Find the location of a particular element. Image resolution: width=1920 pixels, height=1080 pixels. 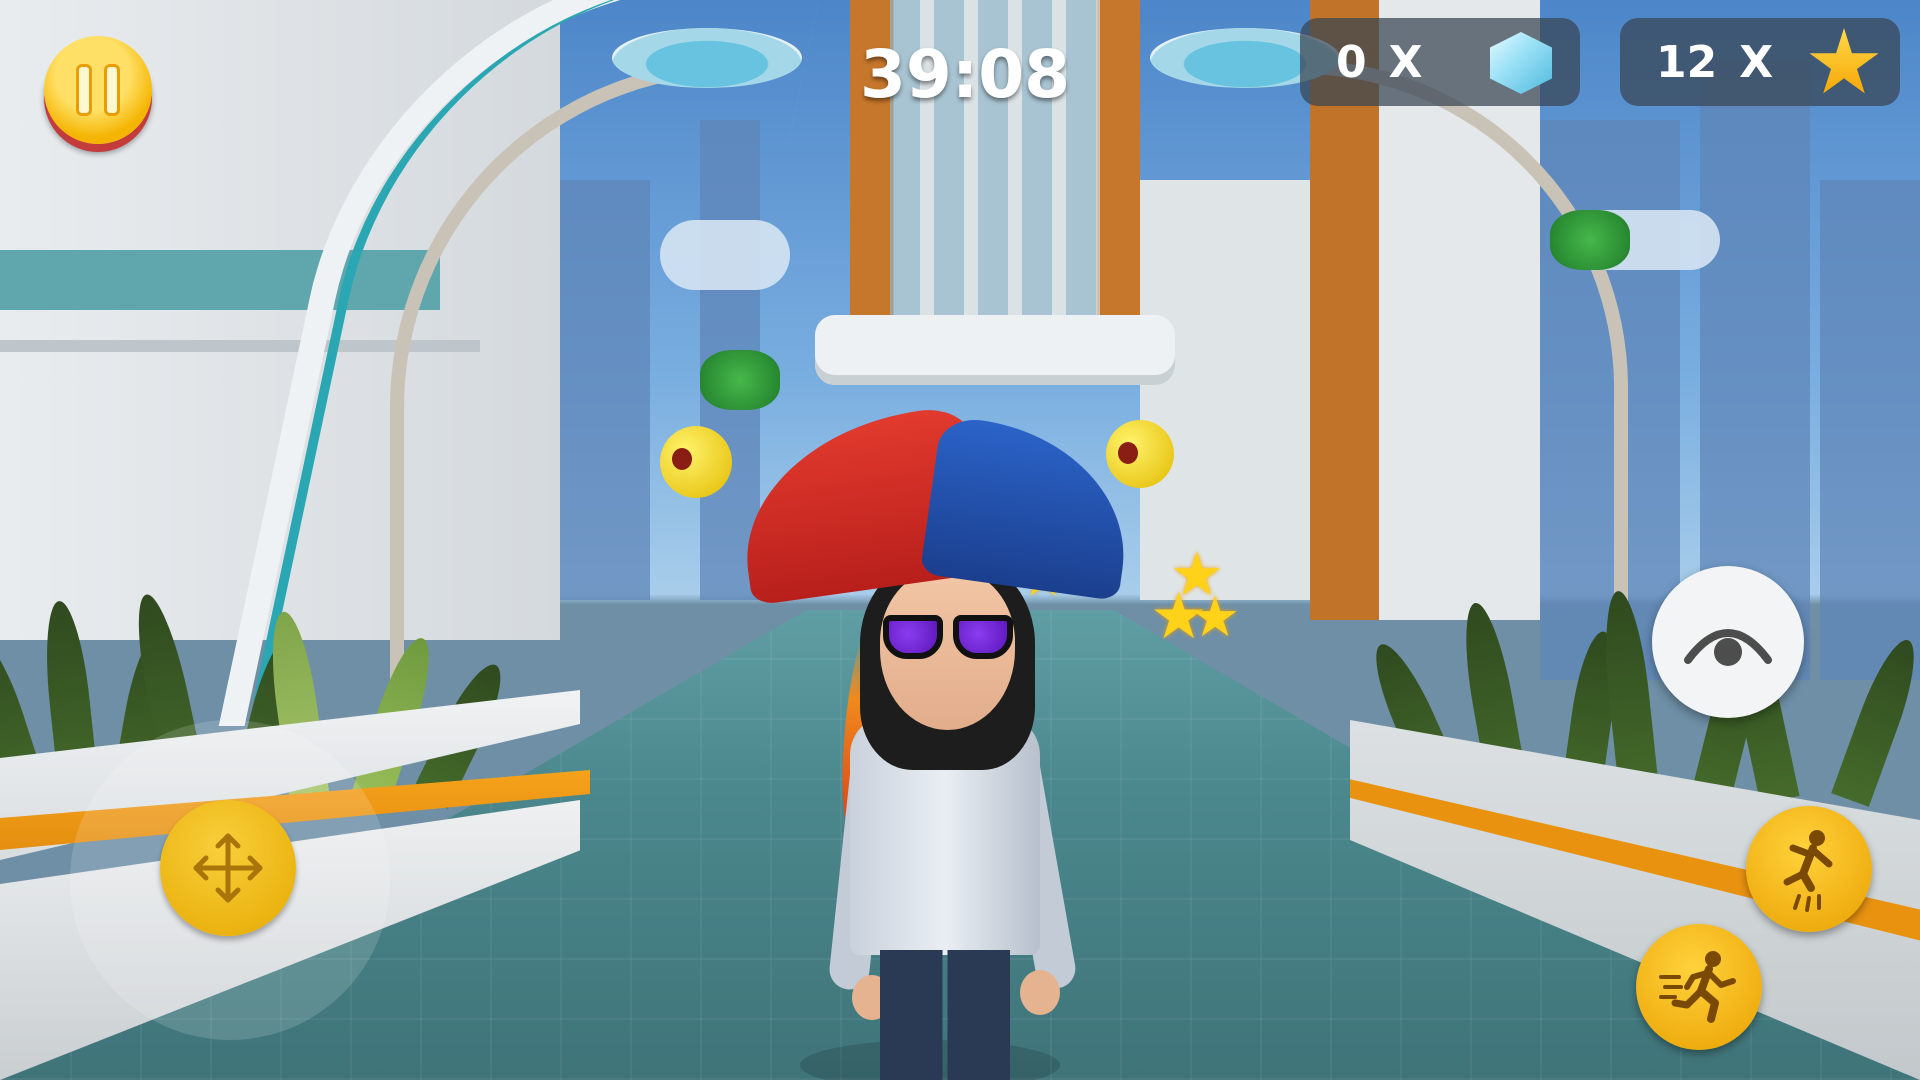

run-button is located at coordinates (1699, 987).